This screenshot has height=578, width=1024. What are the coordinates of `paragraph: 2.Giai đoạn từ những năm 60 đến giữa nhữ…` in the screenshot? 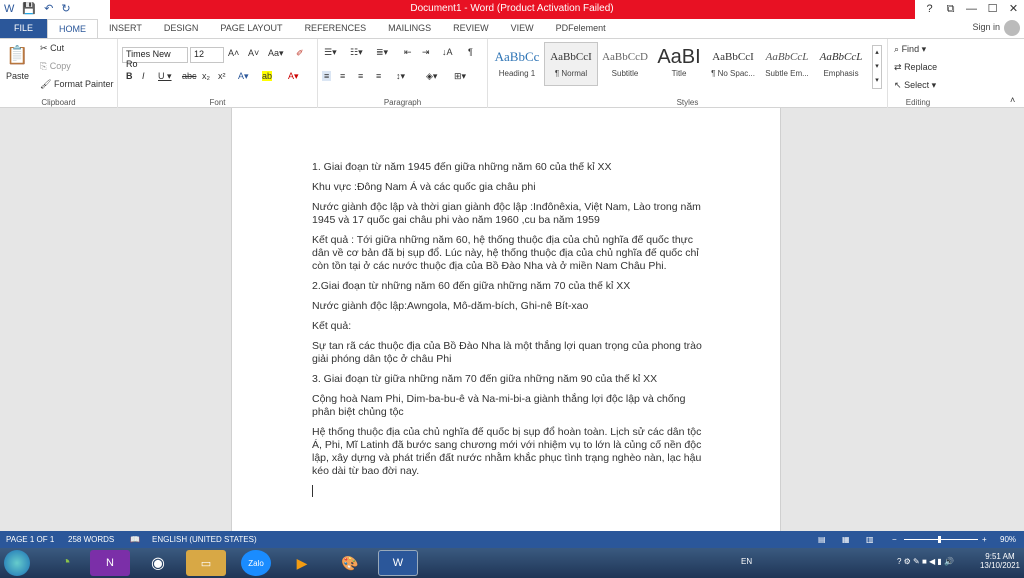 It's located at (508, 286).